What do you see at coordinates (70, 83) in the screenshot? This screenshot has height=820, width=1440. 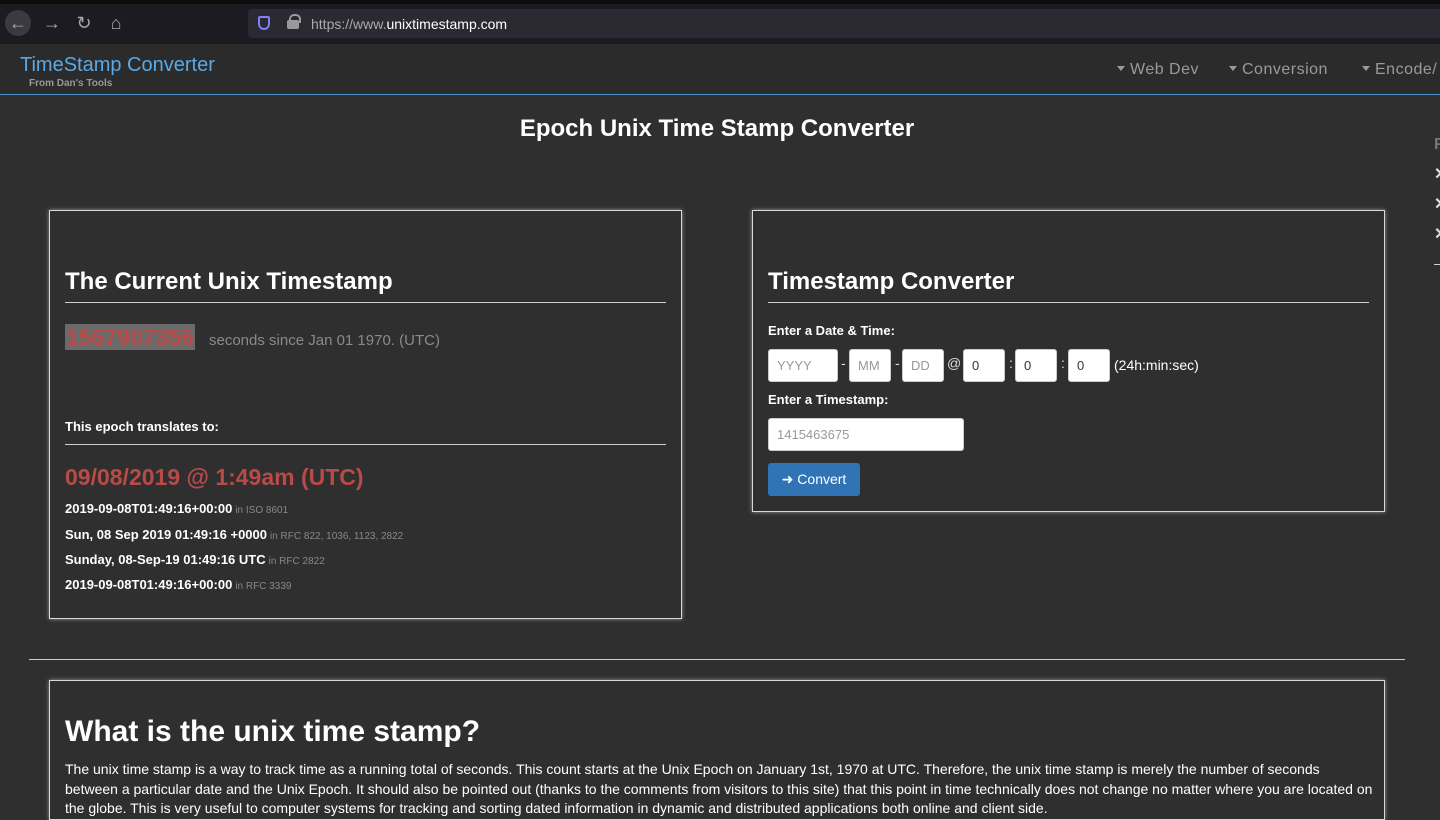 I see `brand-subtitle: From Dan's Tools` at bounding box center [70, 83].